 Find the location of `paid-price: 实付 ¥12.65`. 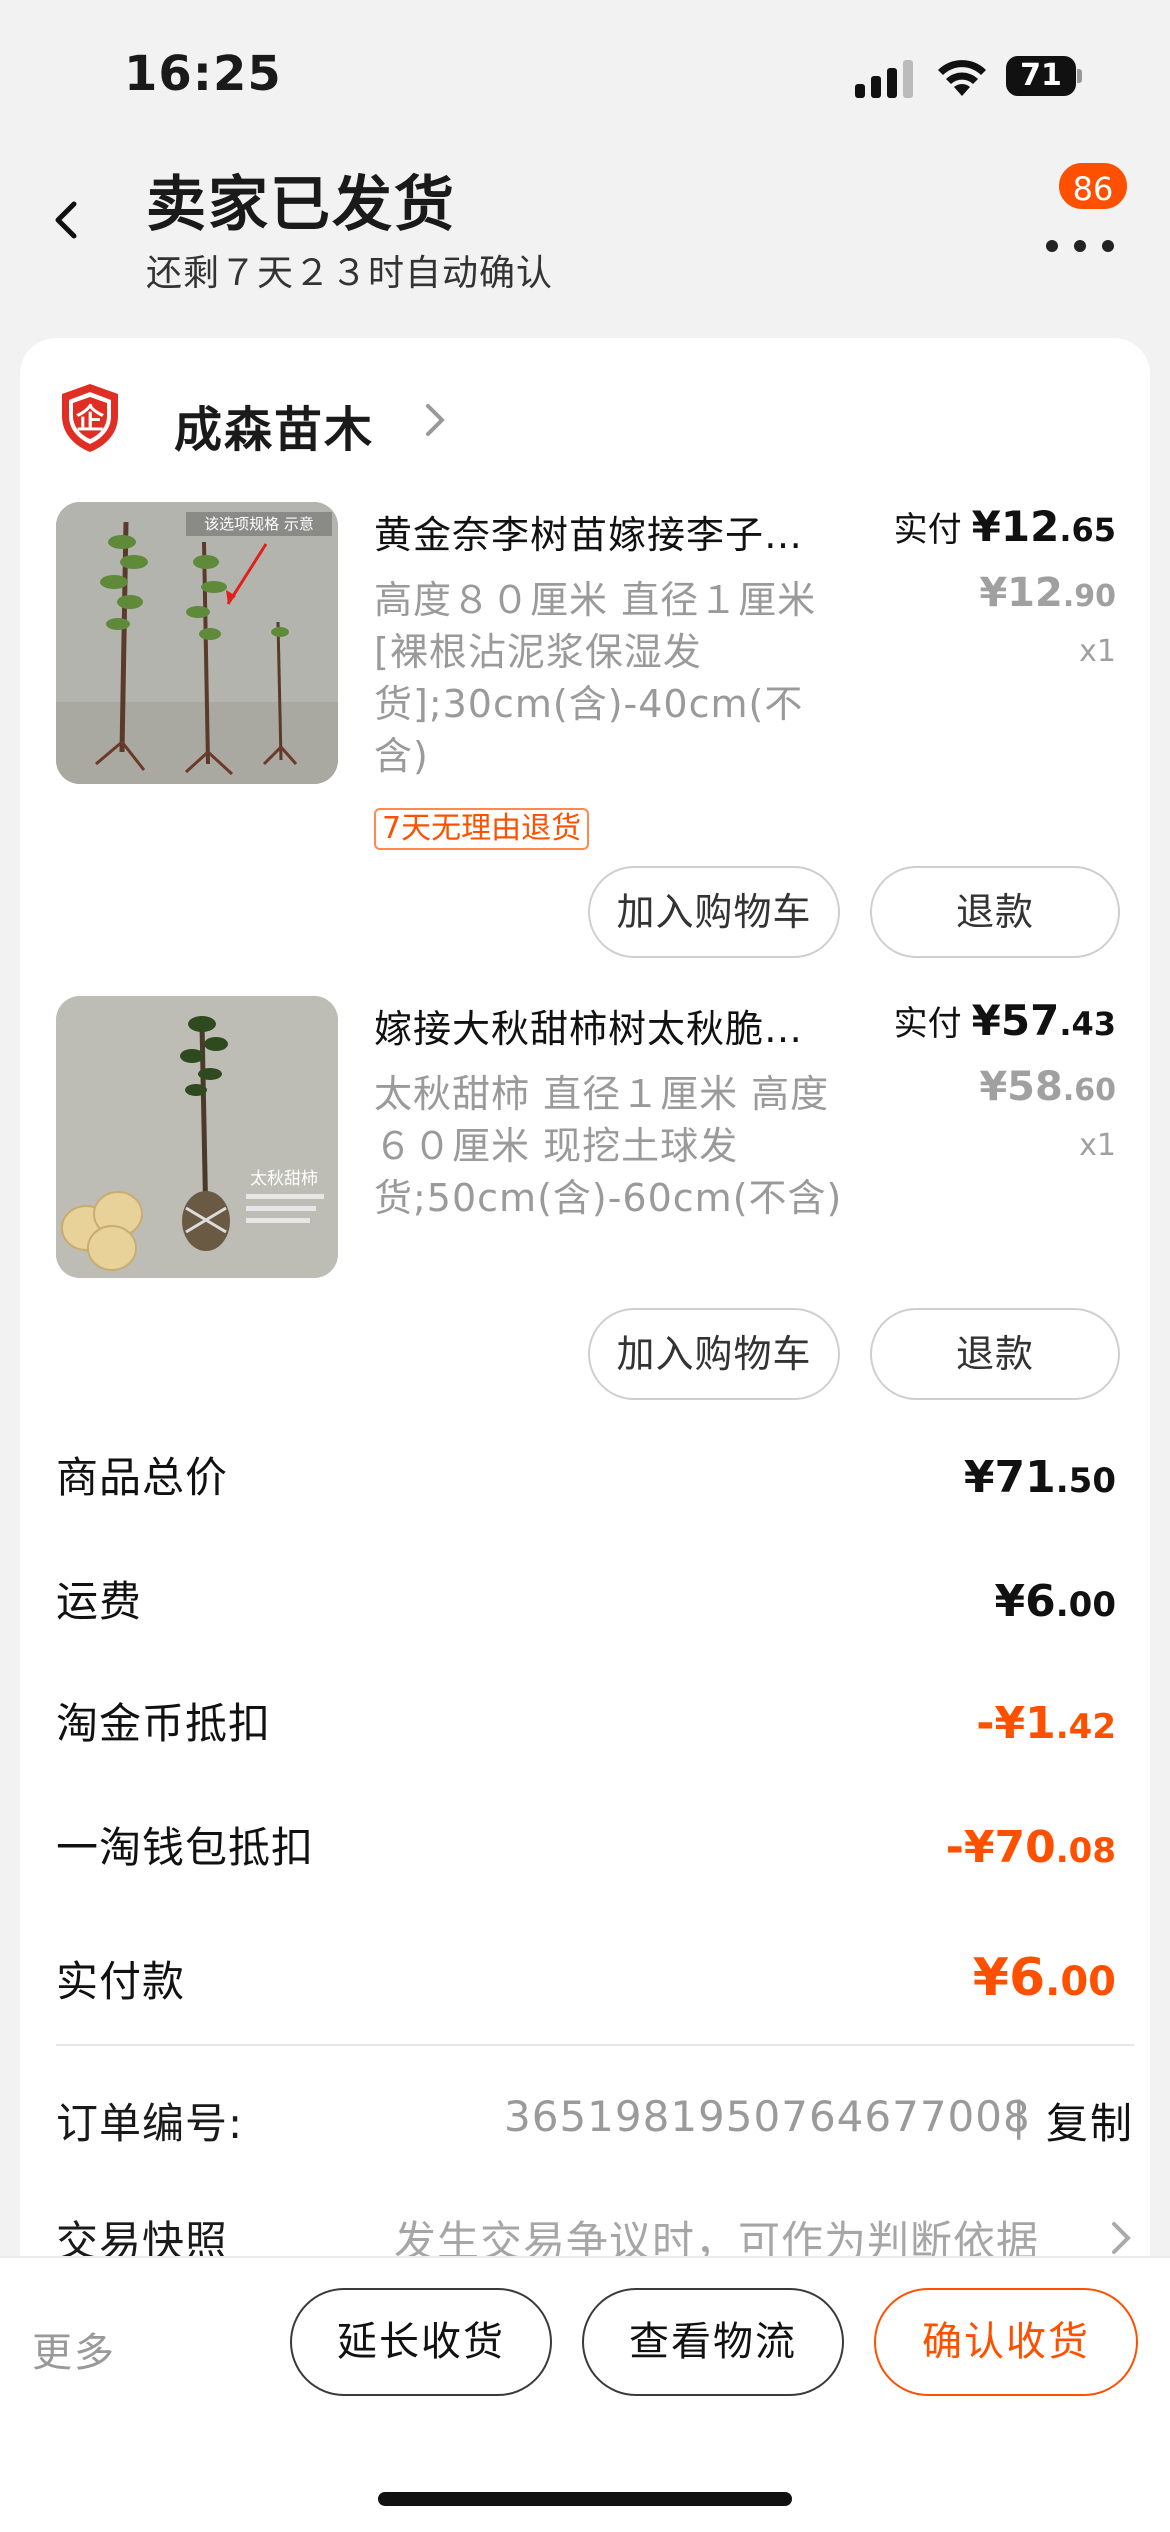

paid-price: 实付 ¥12.65 is located at coordinates (1004, 526).